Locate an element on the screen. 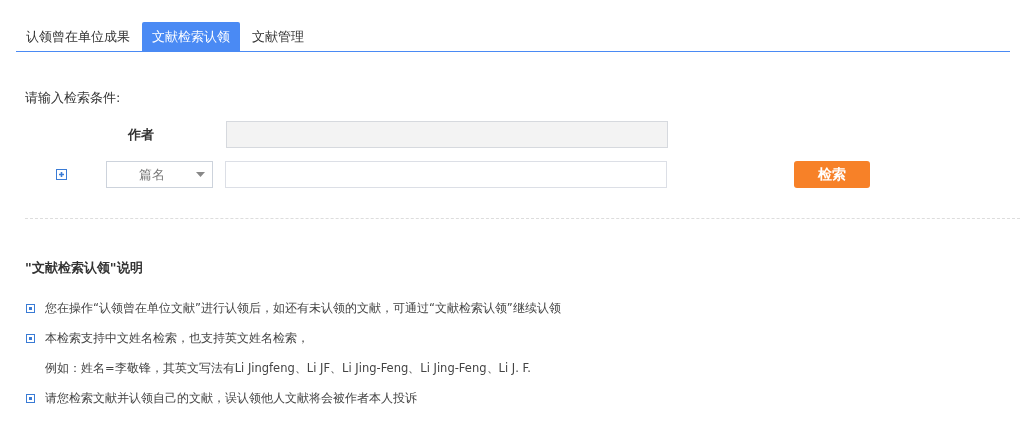 The height and width of the screenshot is (421, 1028). note-text: 例如：姓名=李敬锋，其英文写法有Li Jingfeng、Li JF、Li Jing-Feng、Li Jing-Feng、Li J. F. is located at coordinates (288, 368).